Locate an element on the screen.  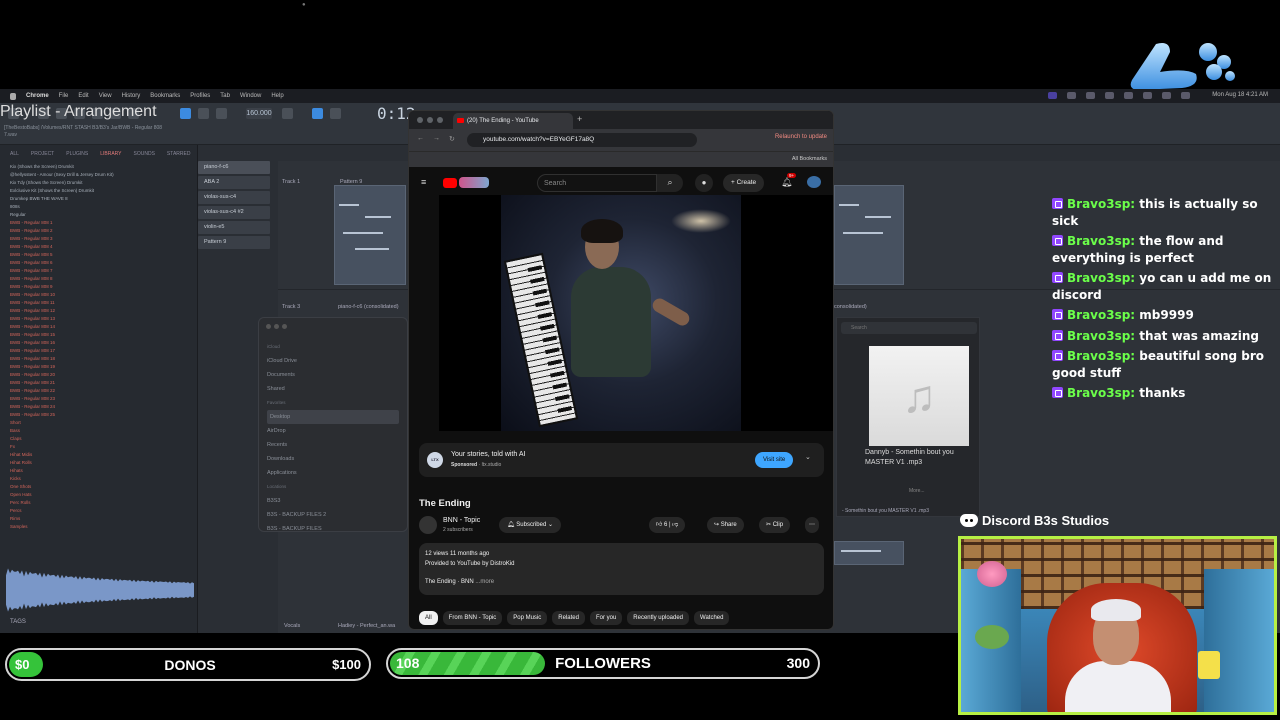
new-tab-icon: + is located at coordinates (579, 119).